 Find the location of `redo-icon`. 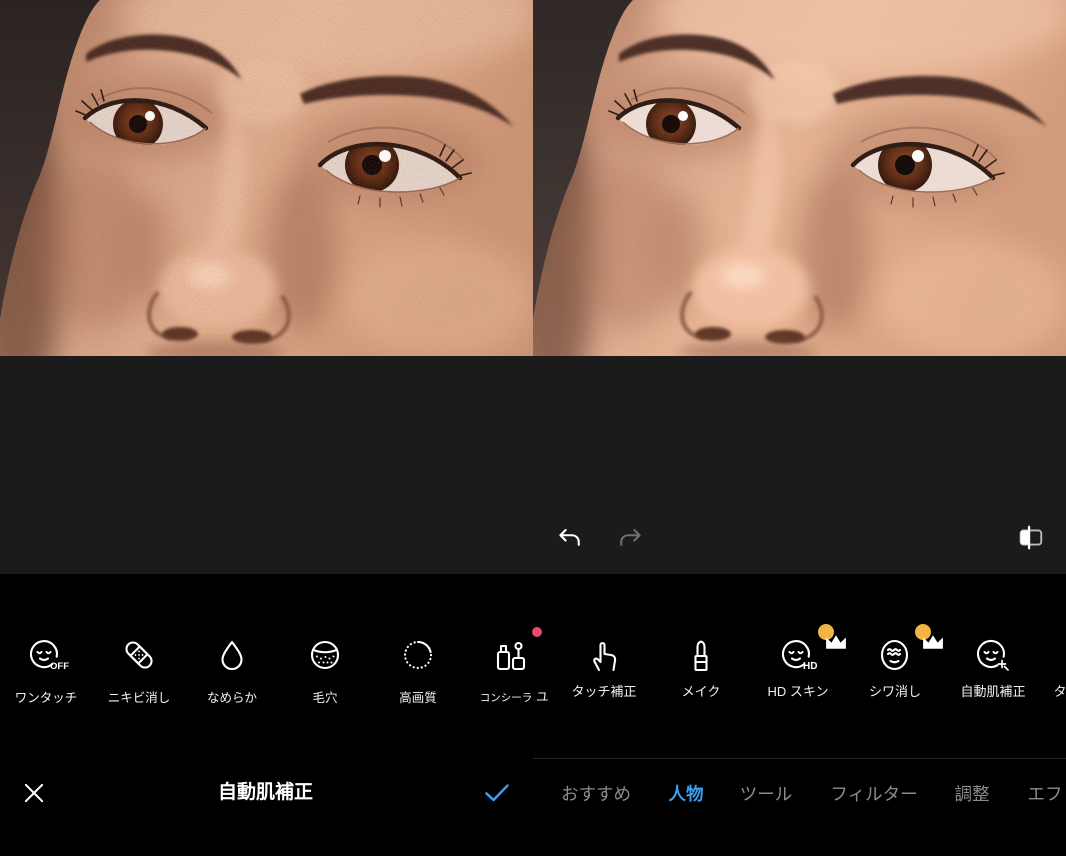

redo-icon is located at coordinates (630, 537).